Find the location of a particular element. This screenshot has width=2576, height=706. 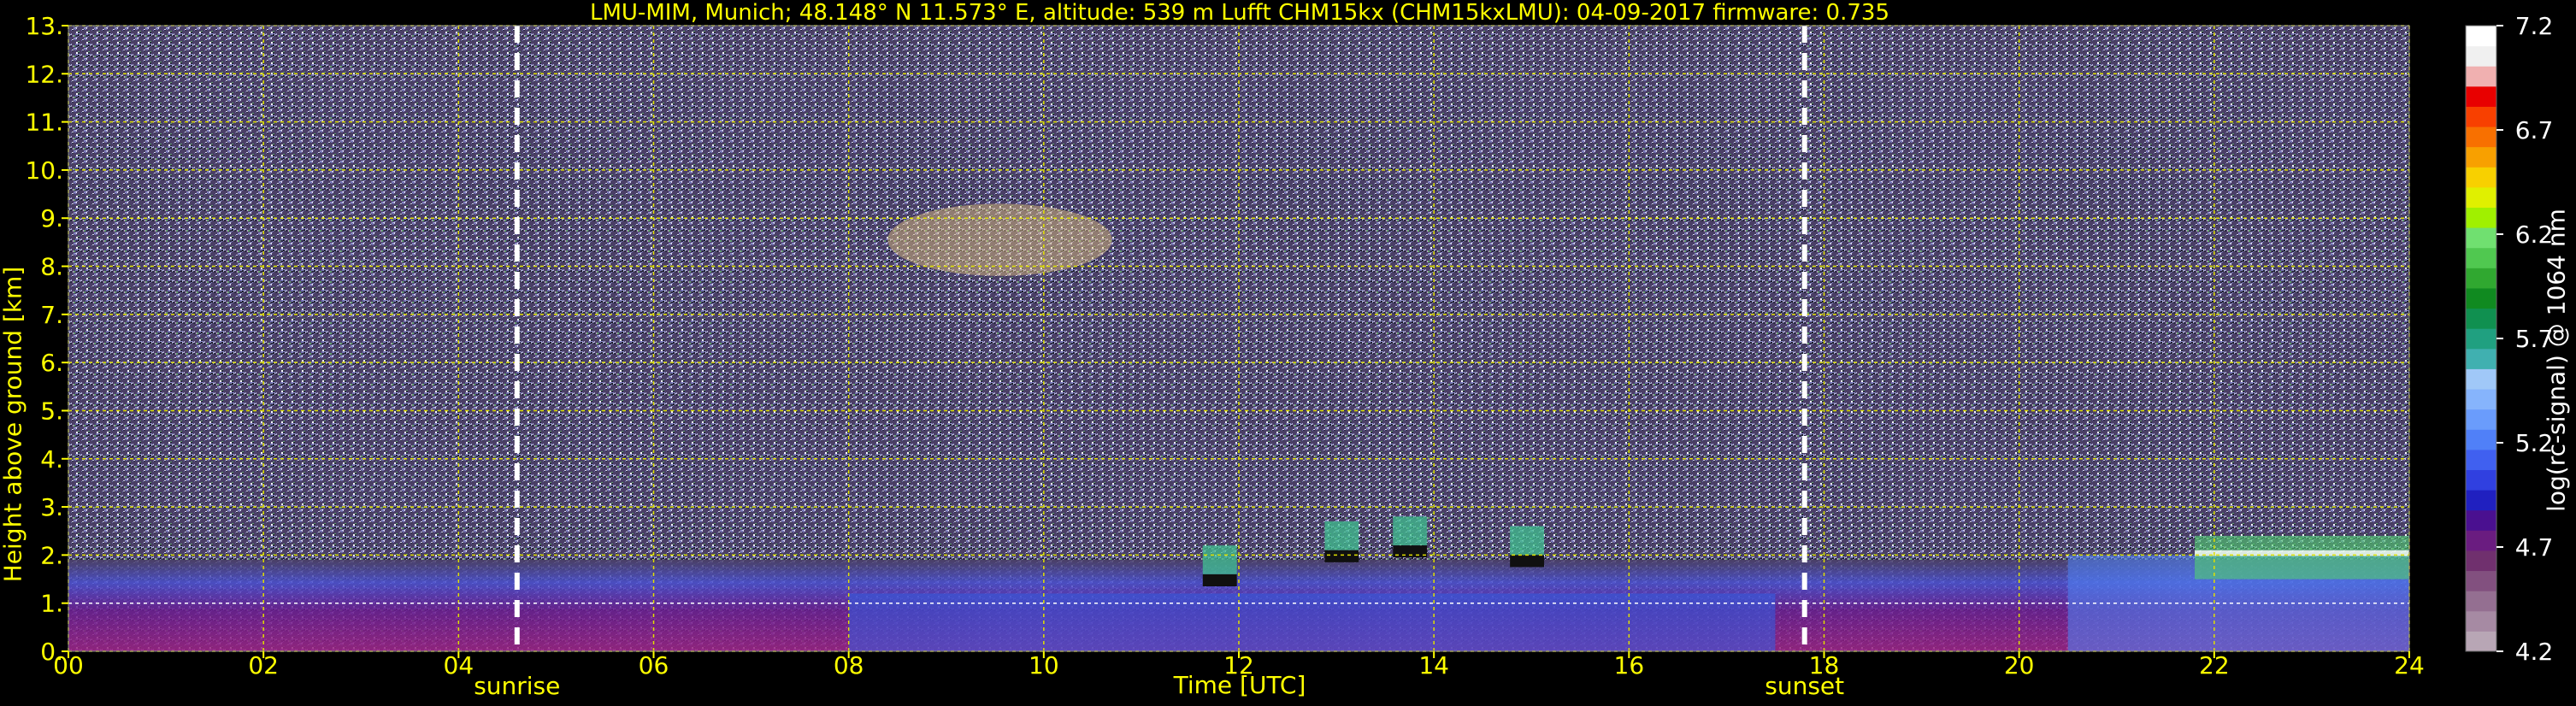

x-tick-label: 02 is located at coordinates (263, 665).